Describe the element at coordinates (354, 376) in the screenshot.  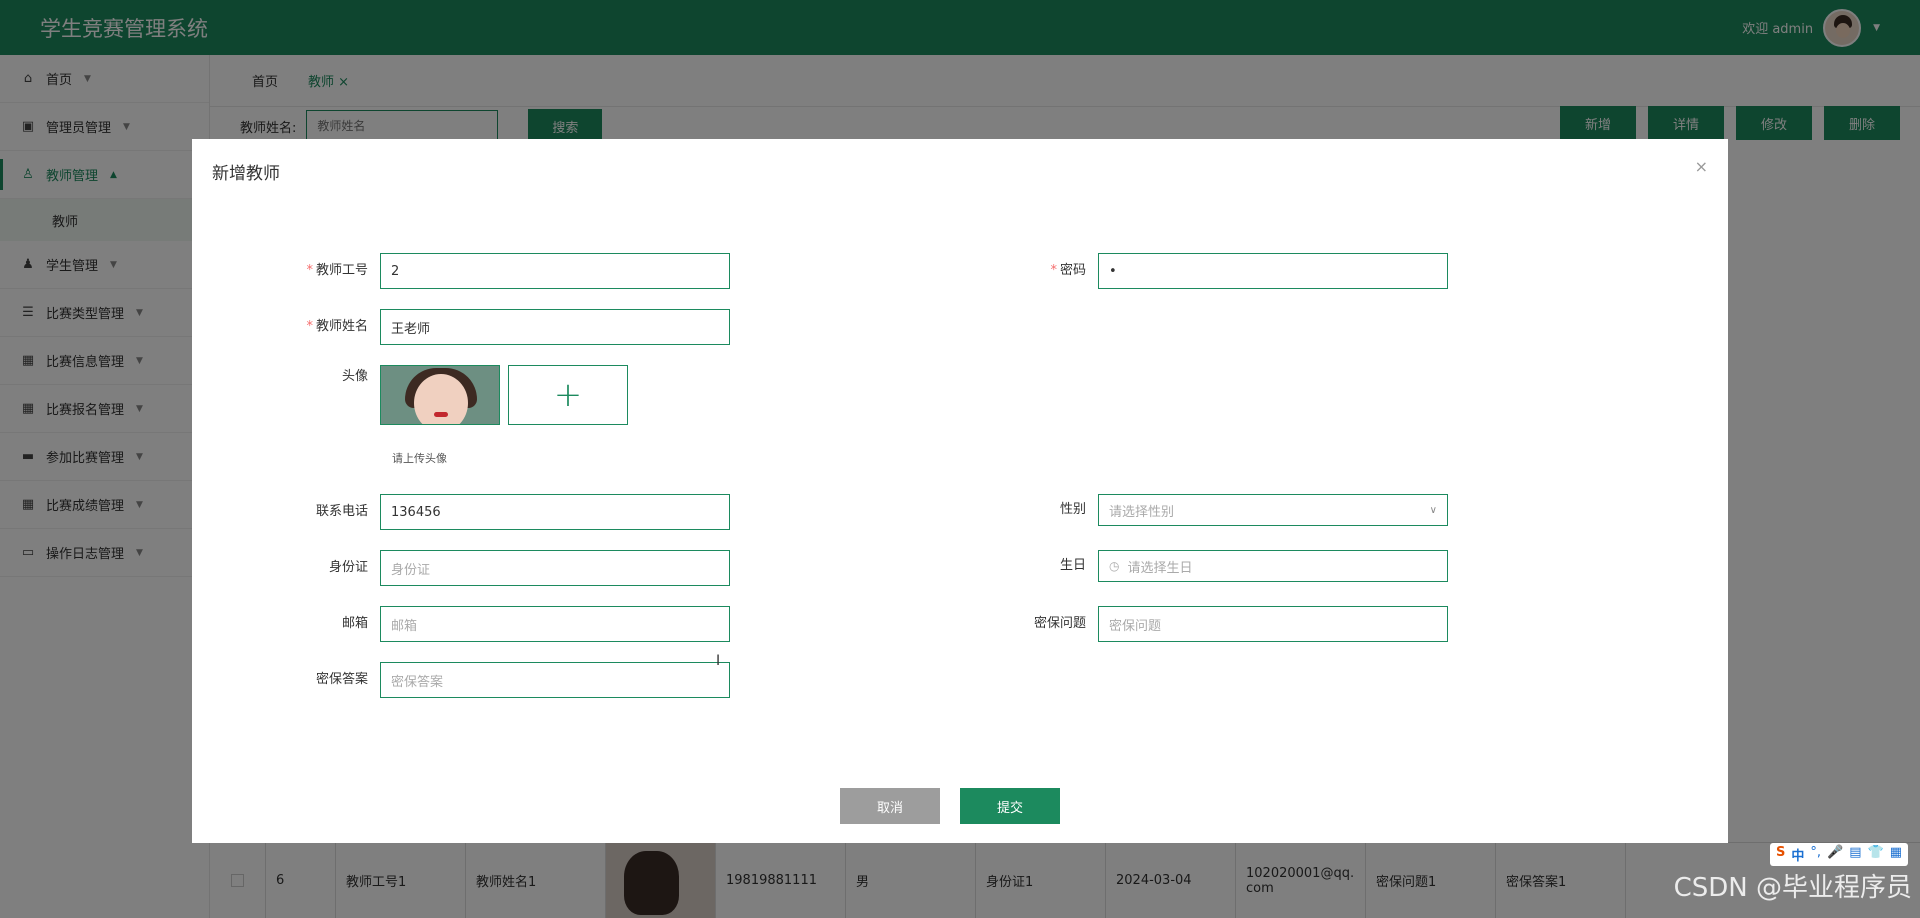
I see `field-label: 头像` at that location.